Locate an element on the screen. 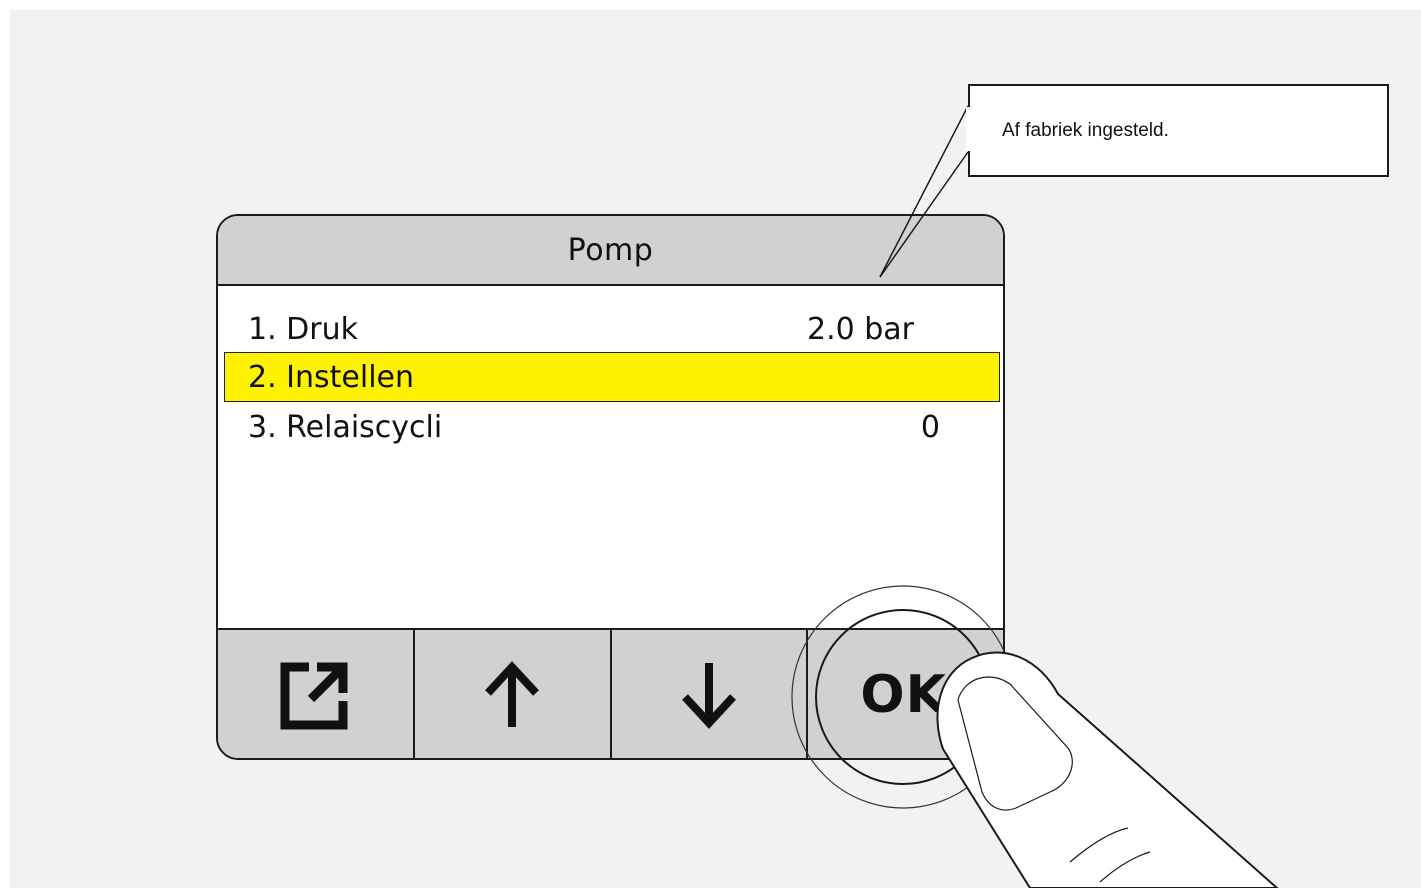 This screenshot has height=888, width=1421. softkey-bar: OK is located at coordinates (610, 693).